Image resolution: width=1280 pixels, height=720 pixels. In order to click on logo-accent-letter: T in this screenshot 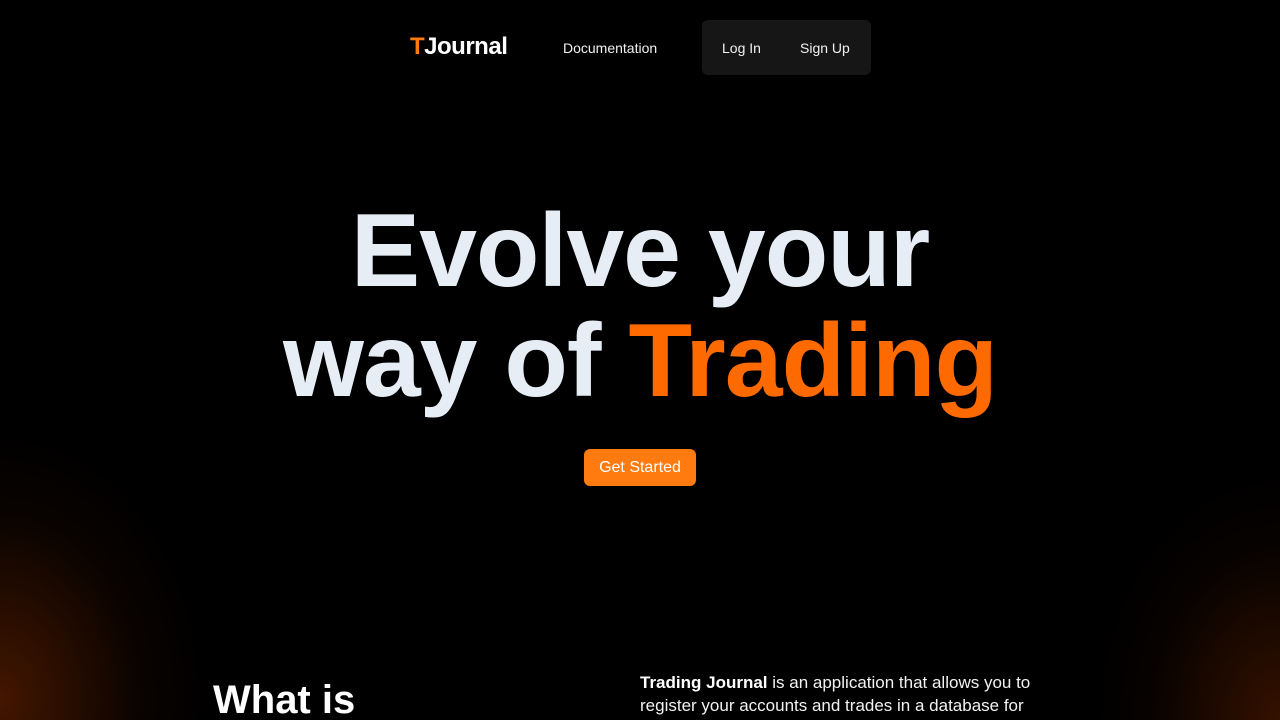, I will do `click(417, 46)`.